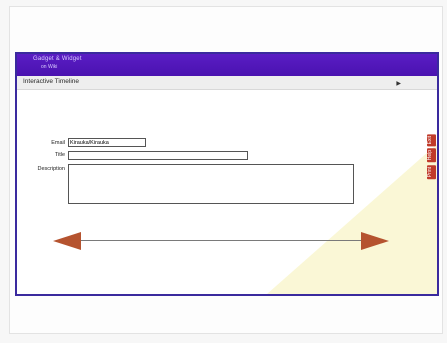 The width and height of the screenshot is (447, 343). I want to click on play-arrow-icon: ▶, so click(398, 84).